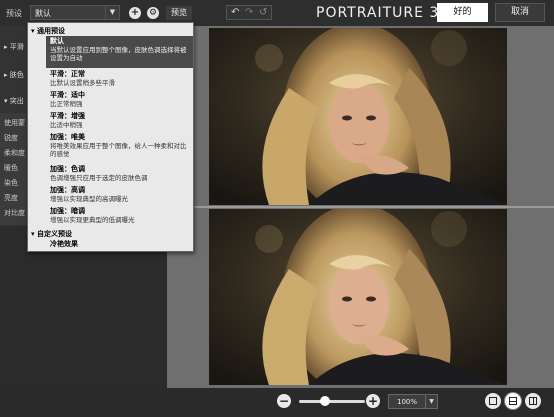 The width and height of the screenshot is (554, 417). I want to click on split-divider, so click(360, 207).